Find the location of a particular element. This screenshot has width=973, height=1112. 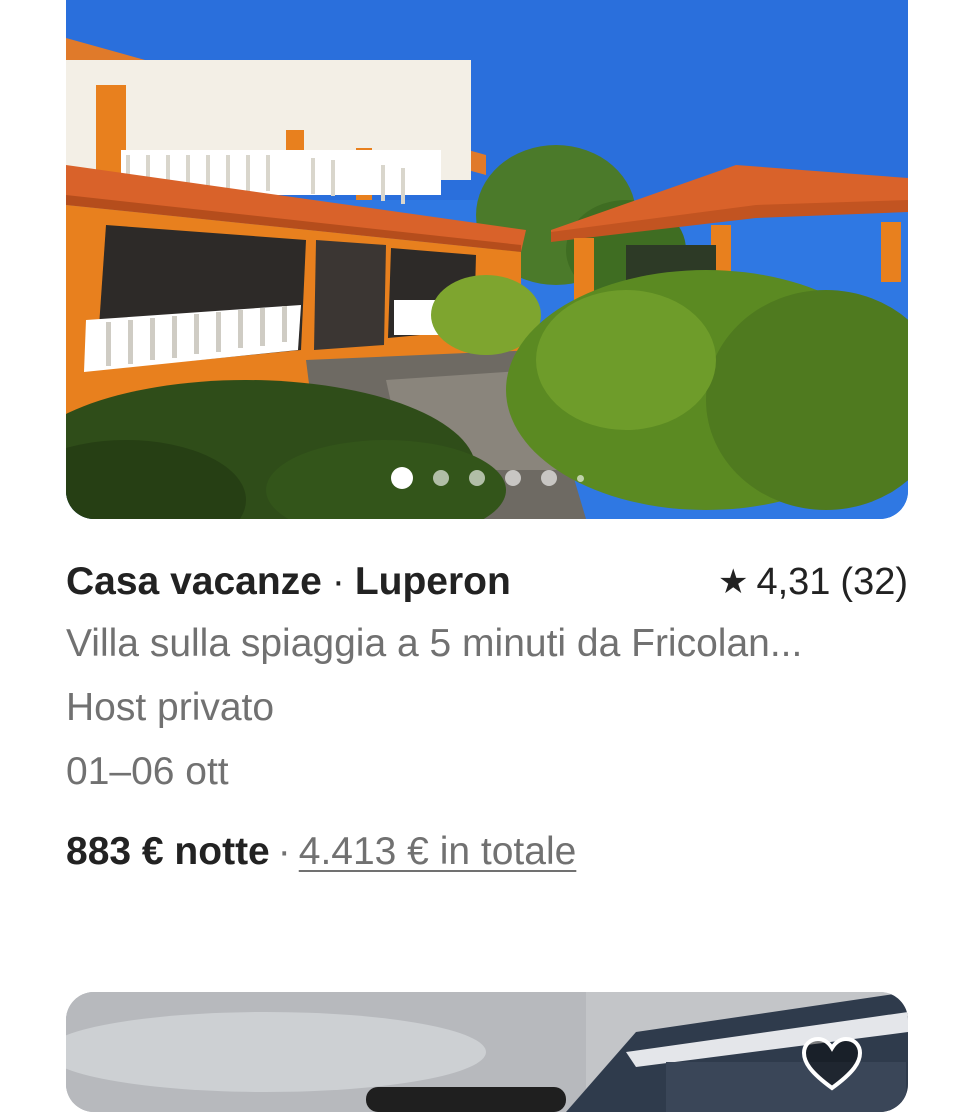

rating-count: (32) is located at coordinates (874, 581).